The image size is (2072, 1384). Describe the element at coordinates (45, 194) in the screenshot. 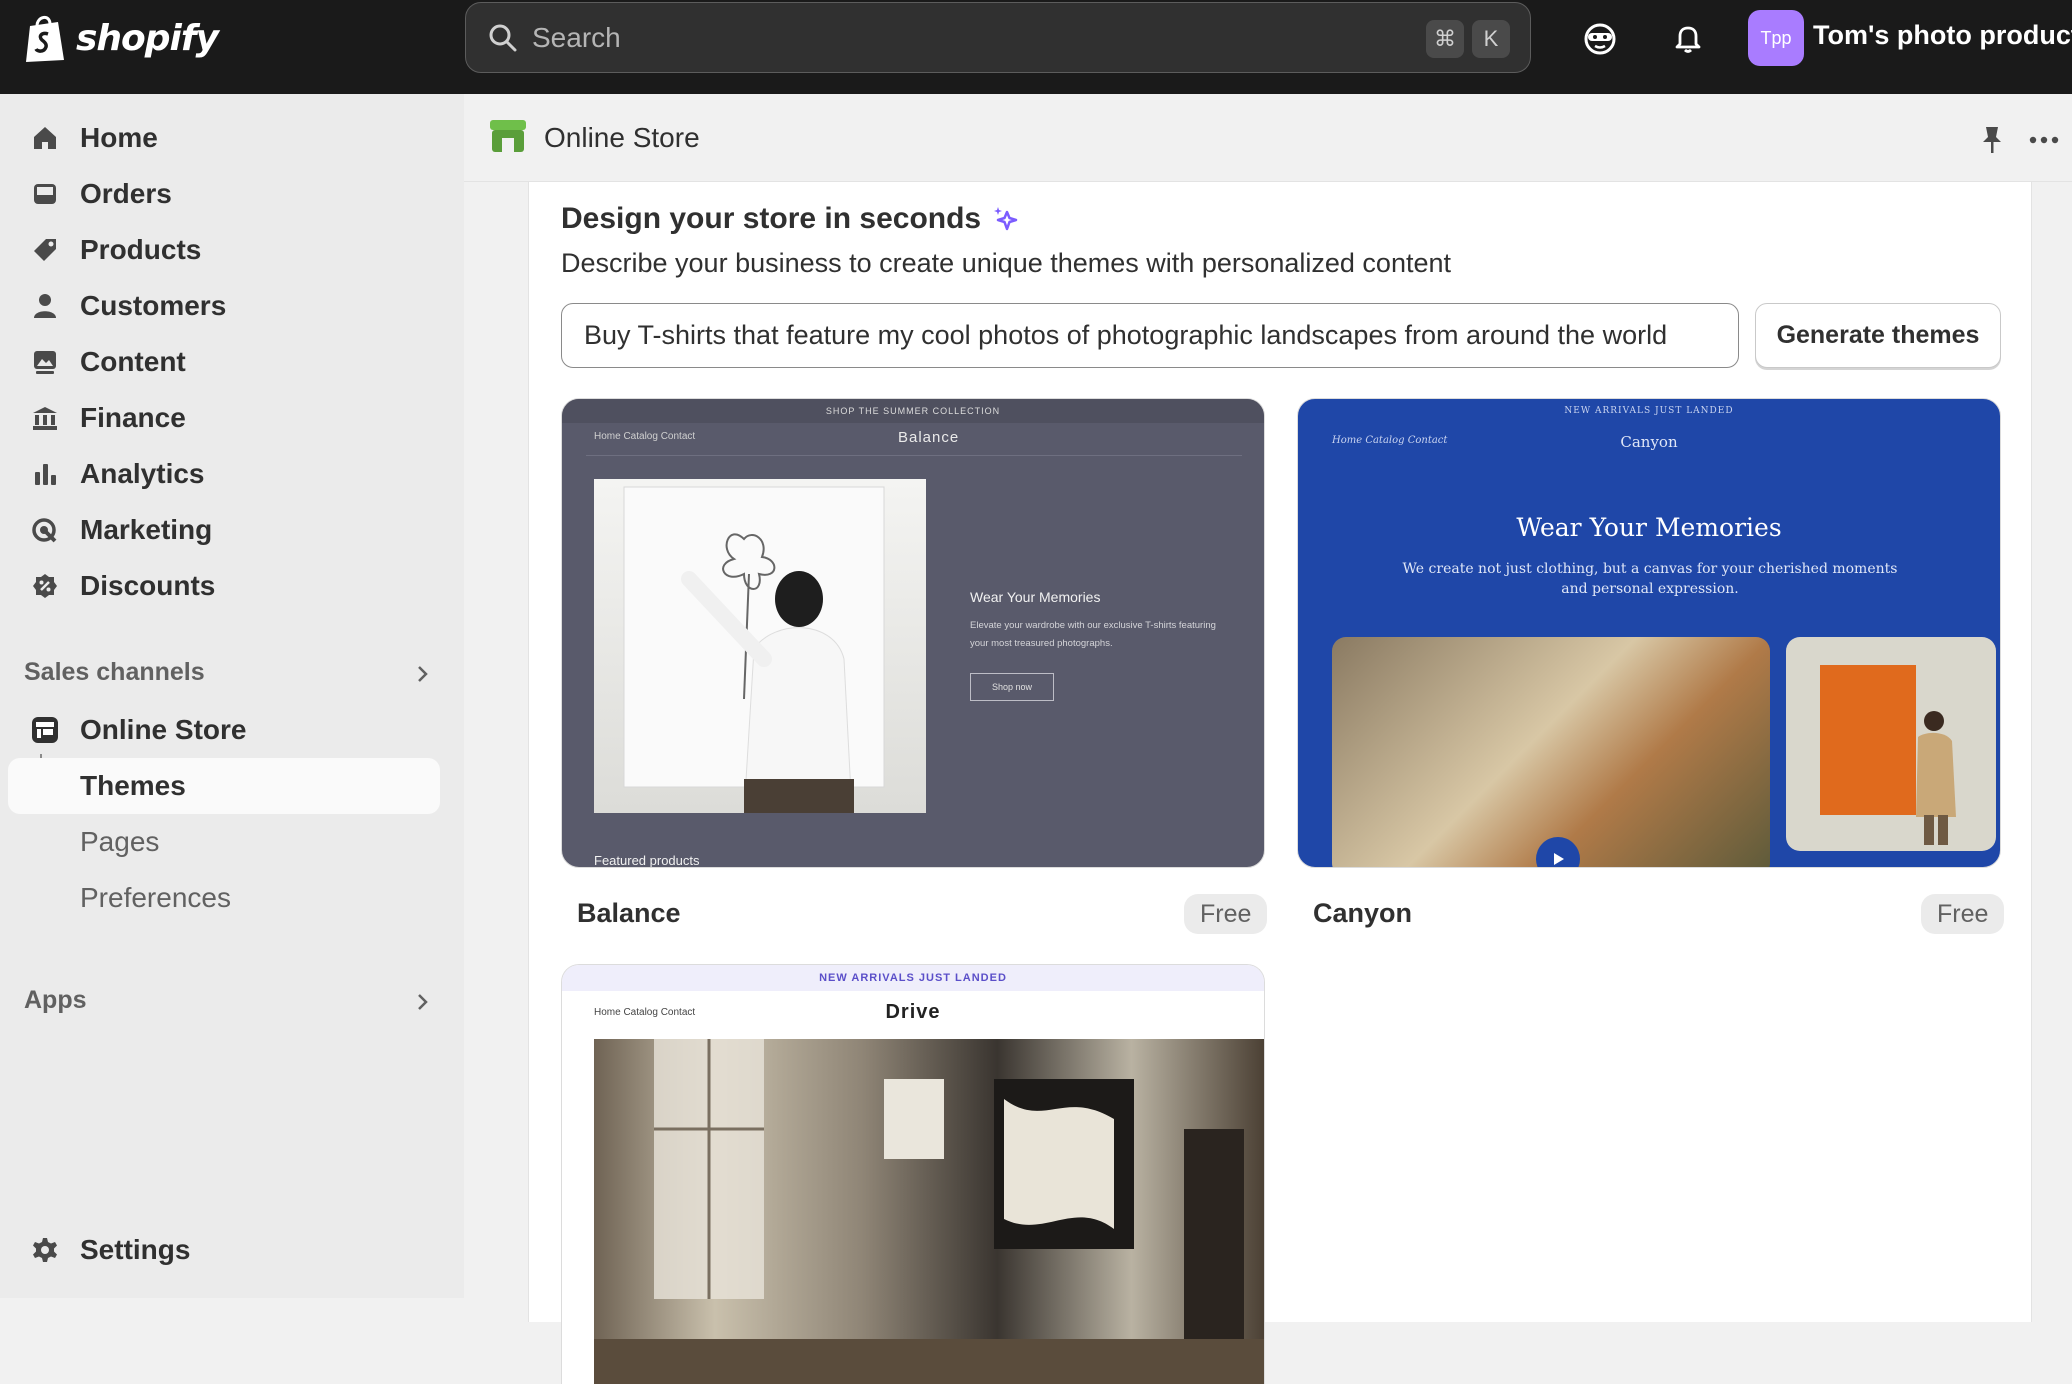

I see `inbox-icon` at that location.